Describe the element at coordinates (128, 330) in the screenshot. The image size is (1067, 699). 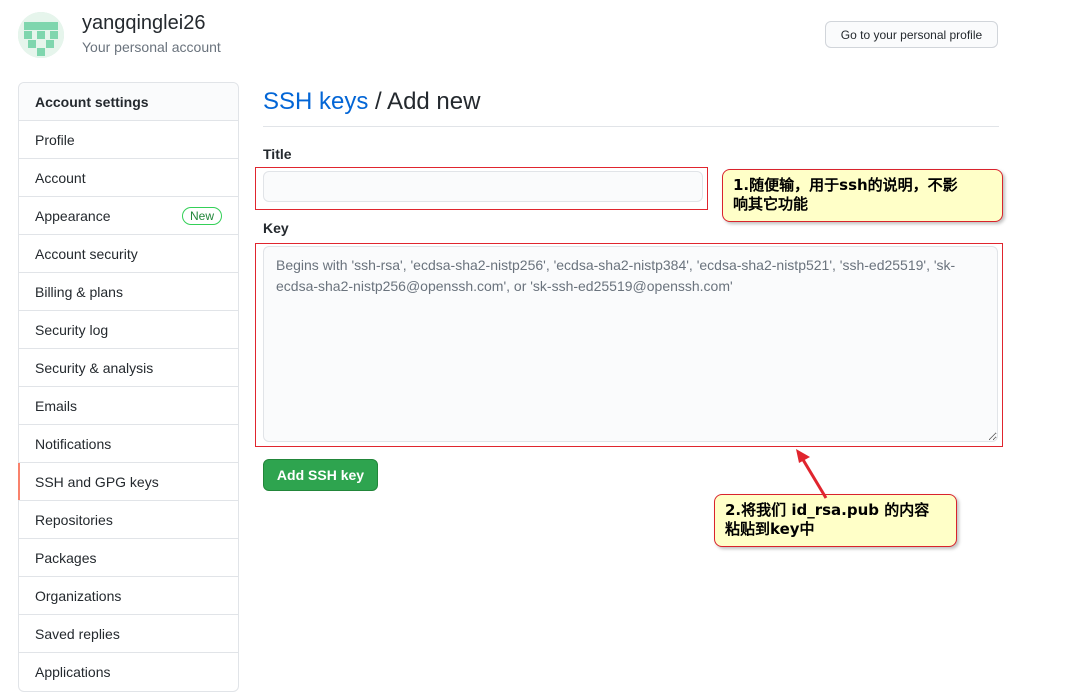
I see `sidebar-item-security-log: Security log` at that location.